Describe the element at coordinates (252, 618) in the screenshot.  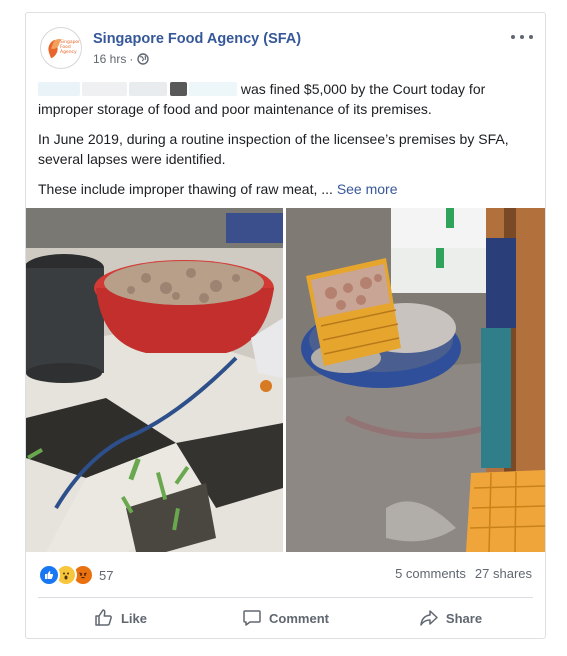
I see `comment-icon` at that location.